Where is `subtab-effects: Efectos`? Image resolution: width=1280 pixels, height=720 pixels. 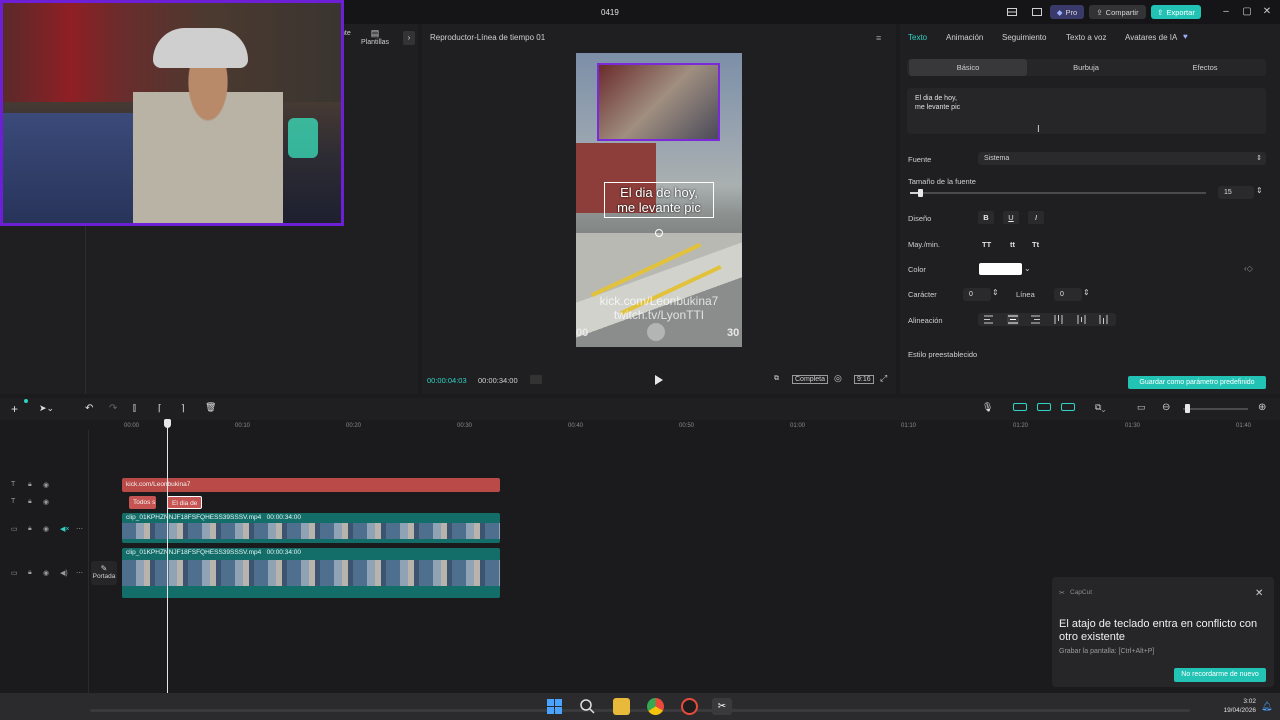
subtab-effects: Efectos is located at coordinates (1205, 67).